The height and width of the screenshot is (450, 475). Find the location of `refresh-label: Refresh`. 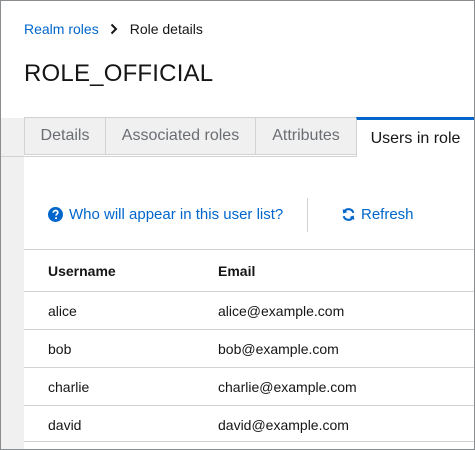

refresh-label: Refresh is located at coordinates (387, 214).